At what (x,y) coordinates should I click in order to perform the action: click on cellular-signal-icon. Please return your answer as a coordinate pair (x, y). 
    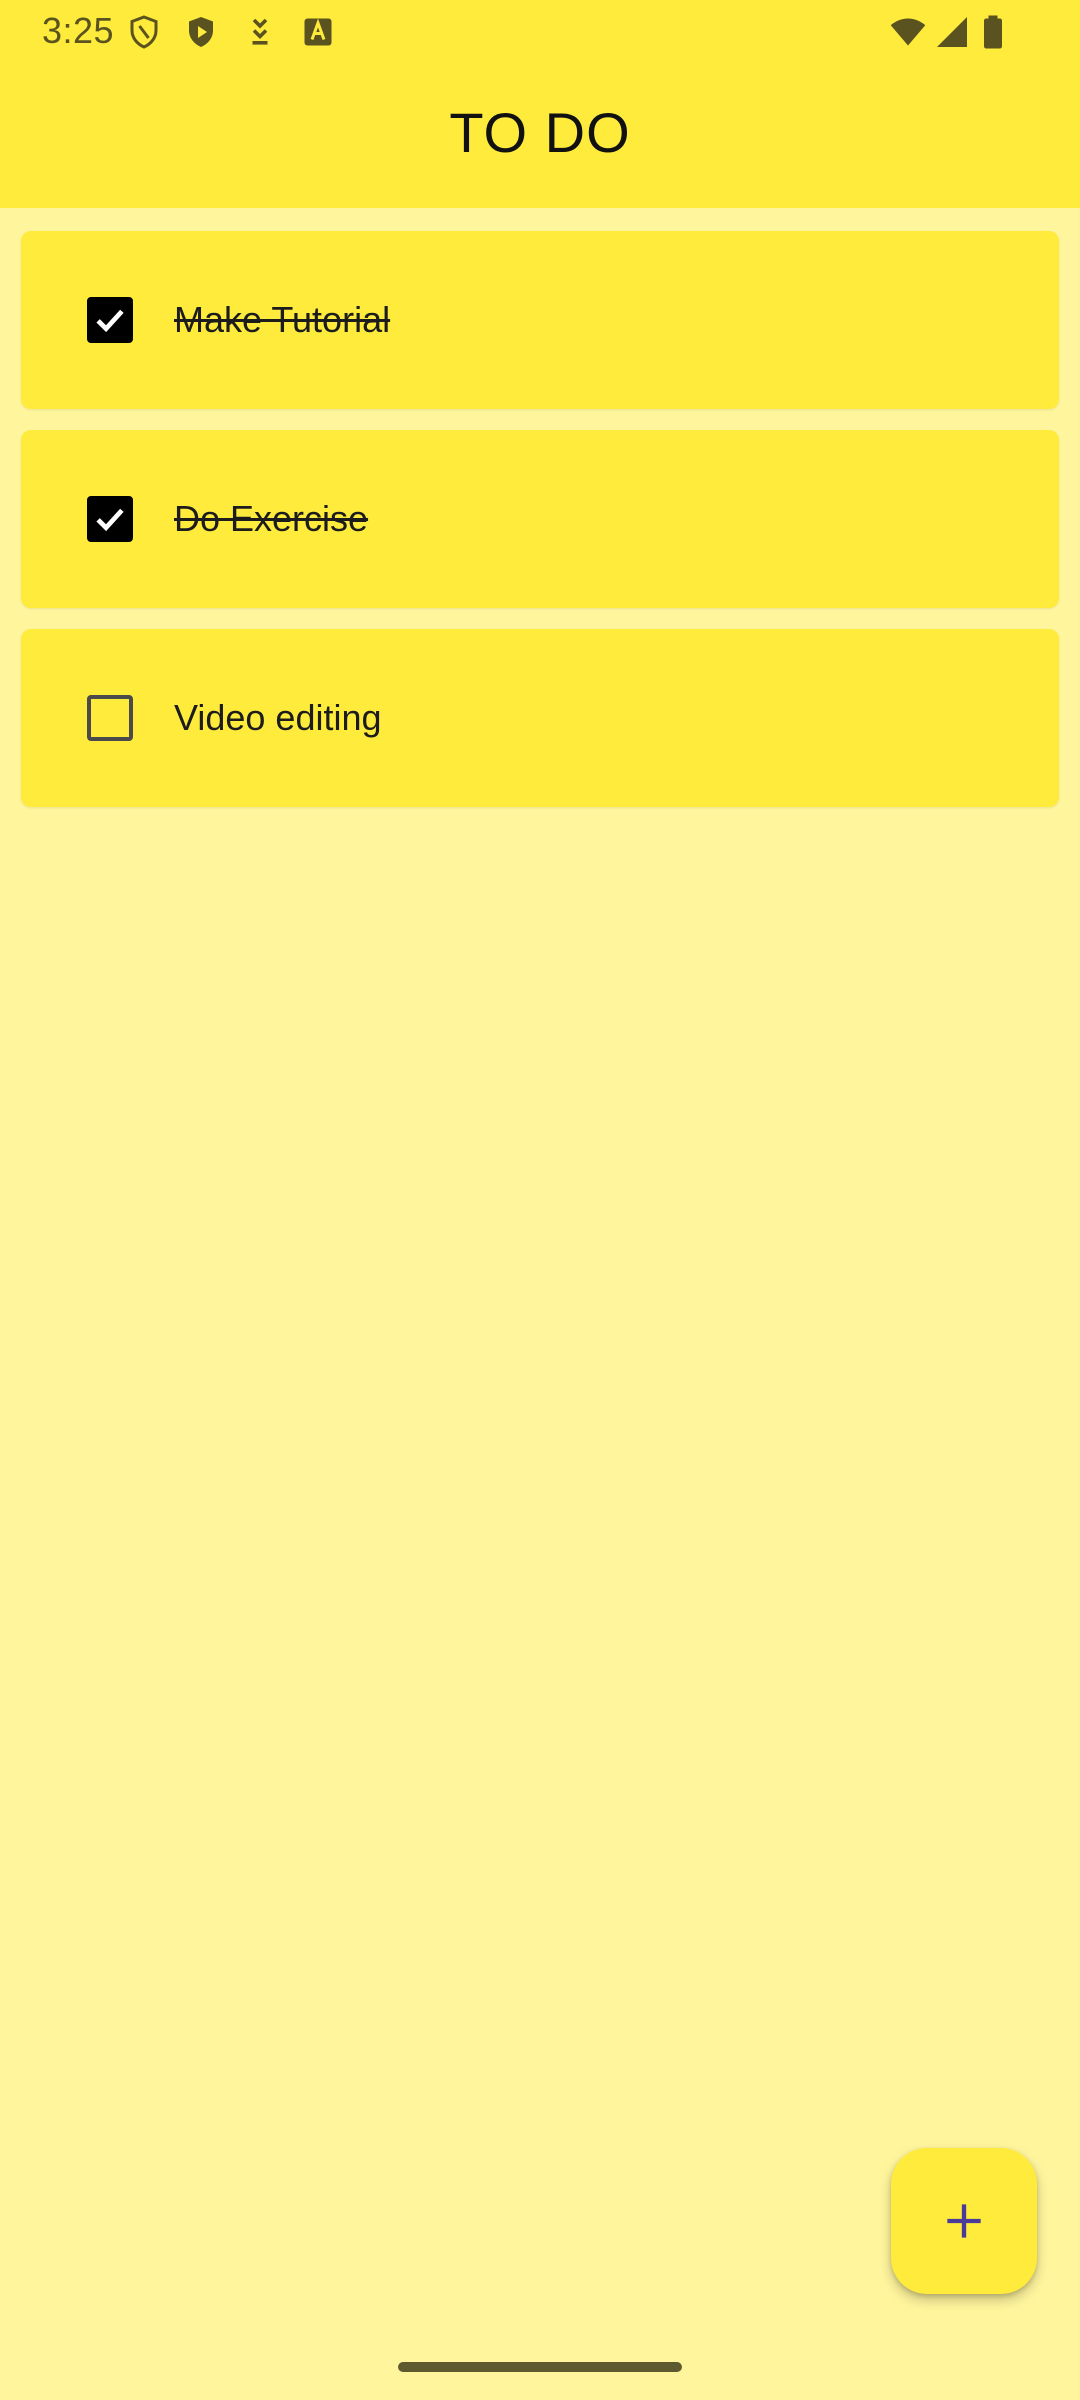
    Looking at the image, I should click on (952, 32).